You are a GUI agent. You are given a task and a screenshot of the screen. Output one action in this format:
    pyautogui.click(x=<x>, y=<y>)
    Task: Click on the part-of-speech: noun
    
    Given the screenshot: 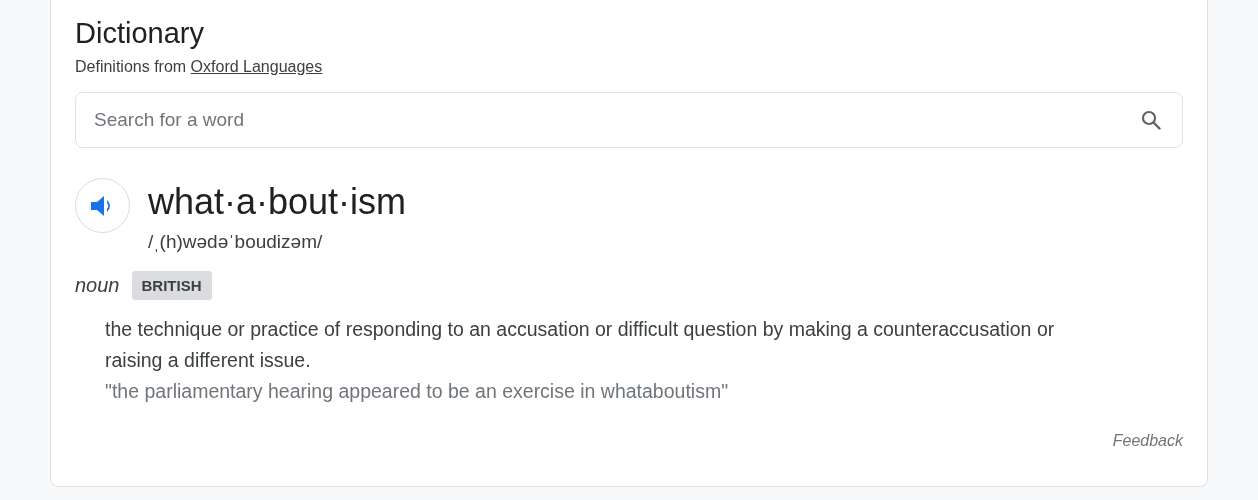 What is the action you would take?
    pyautogui.click(x=97, y=285)
    